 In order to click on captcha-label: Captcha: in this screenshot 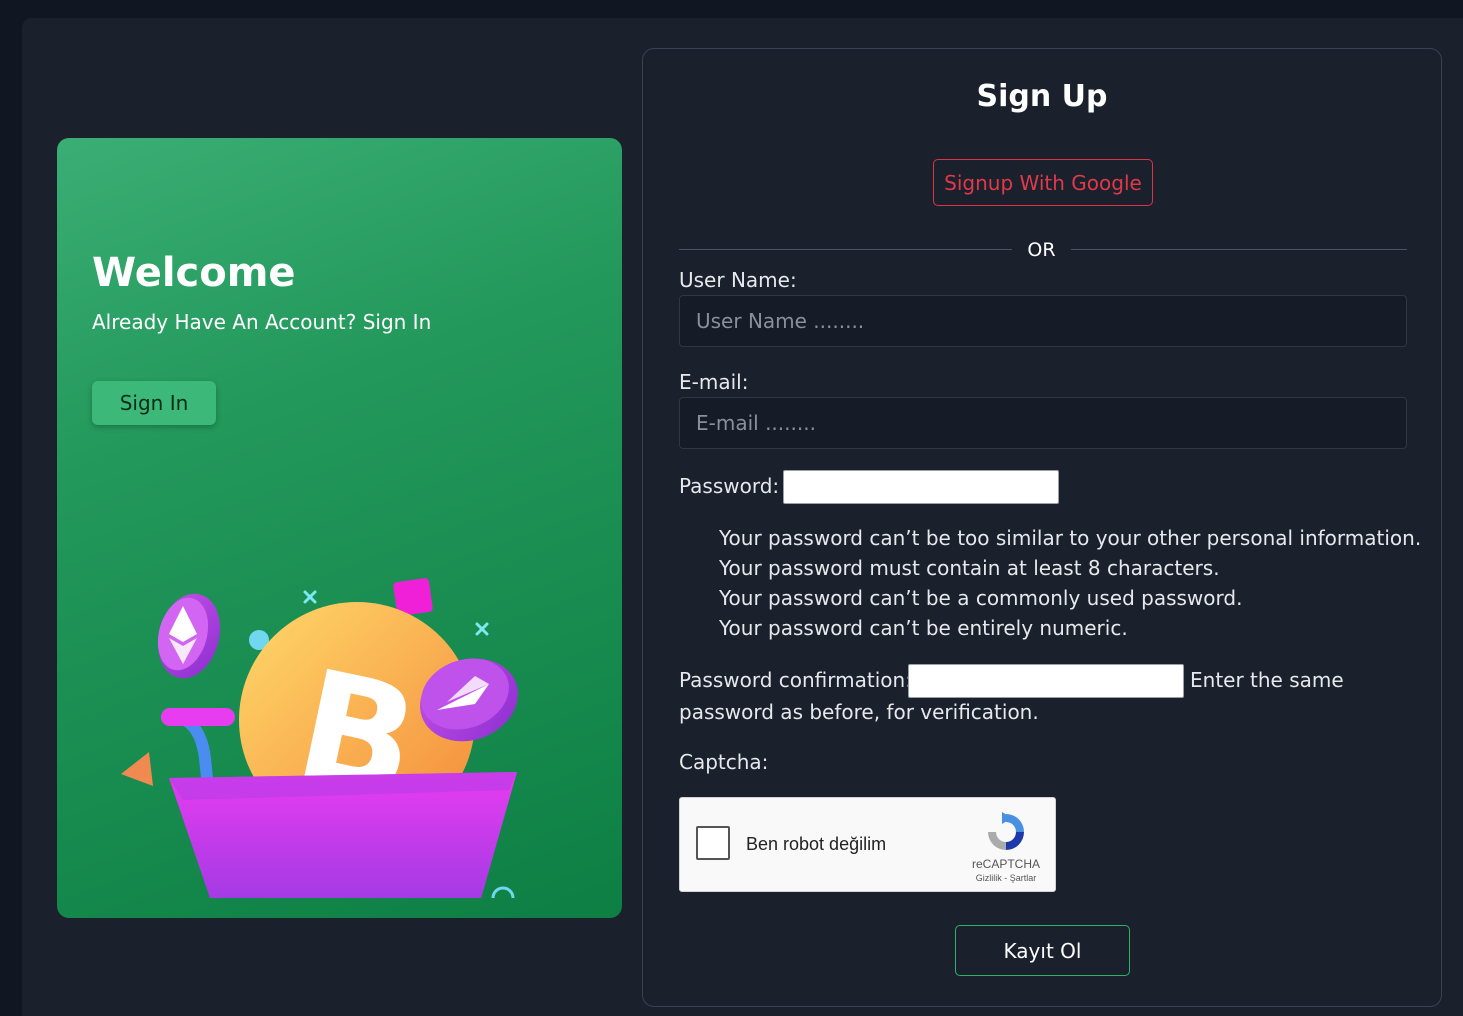, I will do `click(724, 762)`.